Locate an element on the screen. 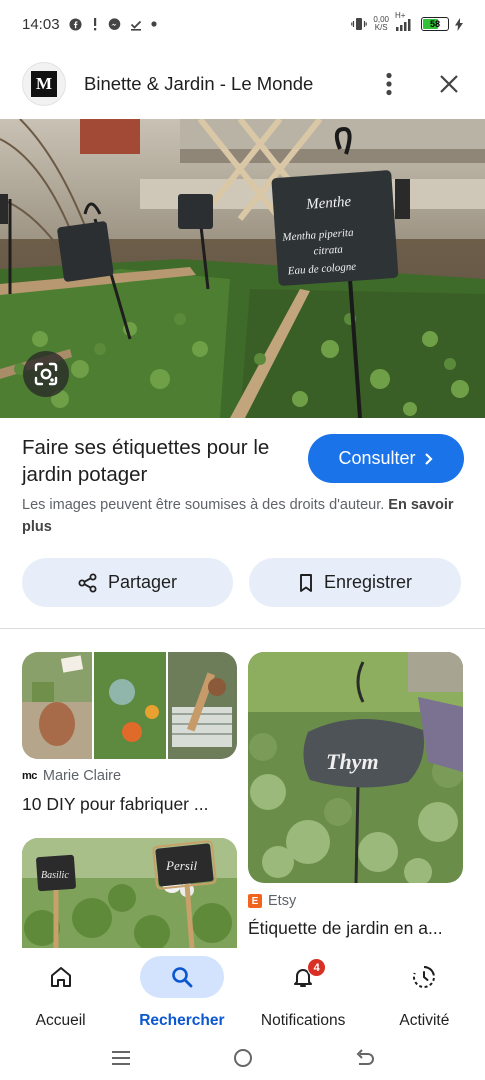 The image size is (485, 1080). dot-icon is located at coordinates (153, 24).